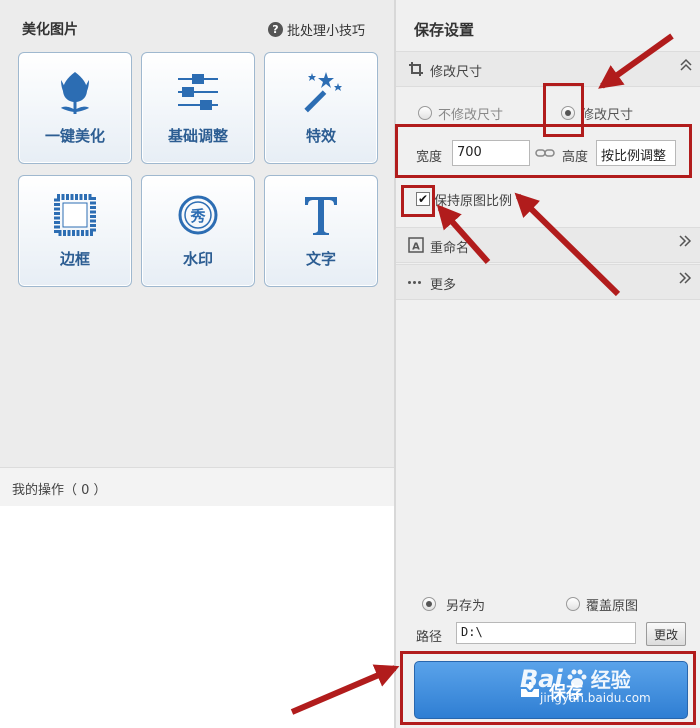  I want to click on resize-section-title: 修改尺寸, so click(456, 72).